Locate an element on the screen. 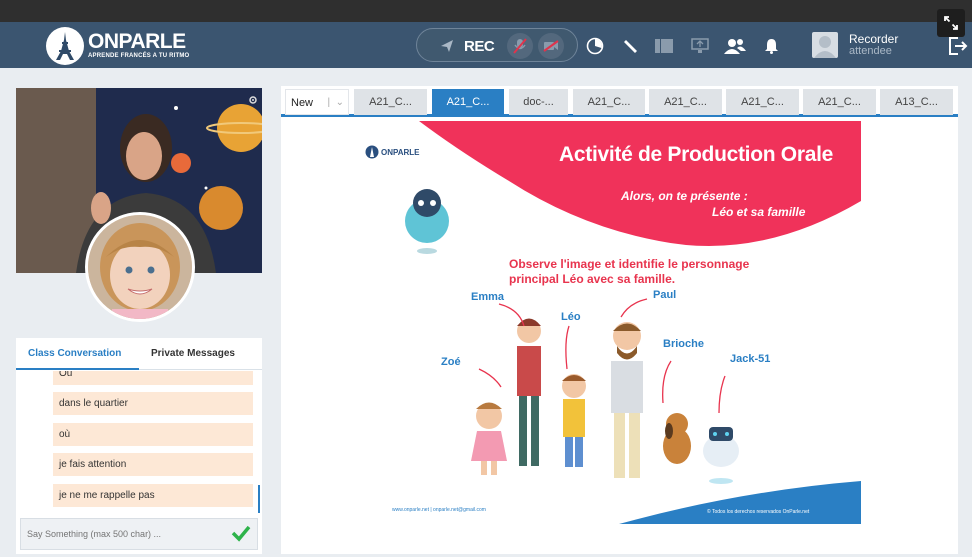  character-label-jack: Jack-51 is located at coordinates (750, 359).